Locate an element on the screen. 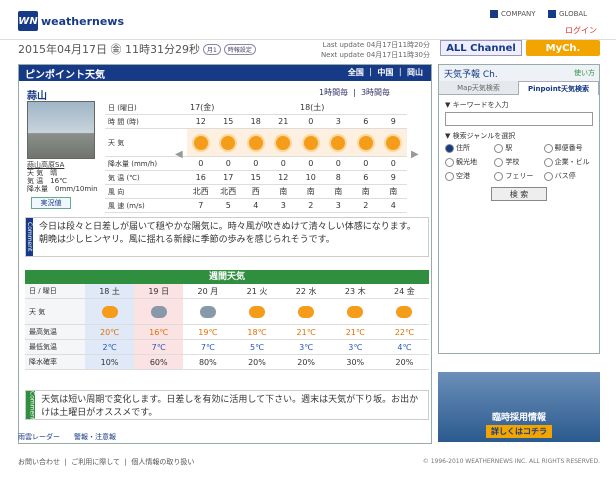 The width and height of the screenshot is (616, 480). recruit-banner: 臨時採用情報 詳しくはコチラ is located at coordinates (519, 407).